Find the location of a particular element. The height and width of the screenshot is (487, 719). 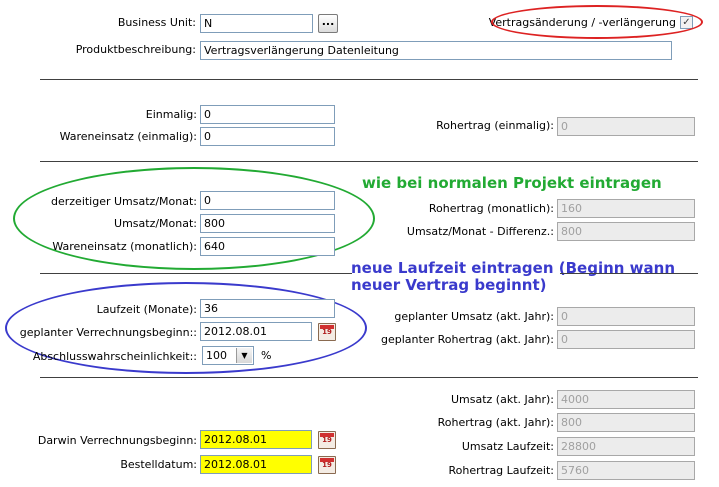

blue-annotation-text: neuer Vertrag beginnt) is located at coordinates (449, 285).